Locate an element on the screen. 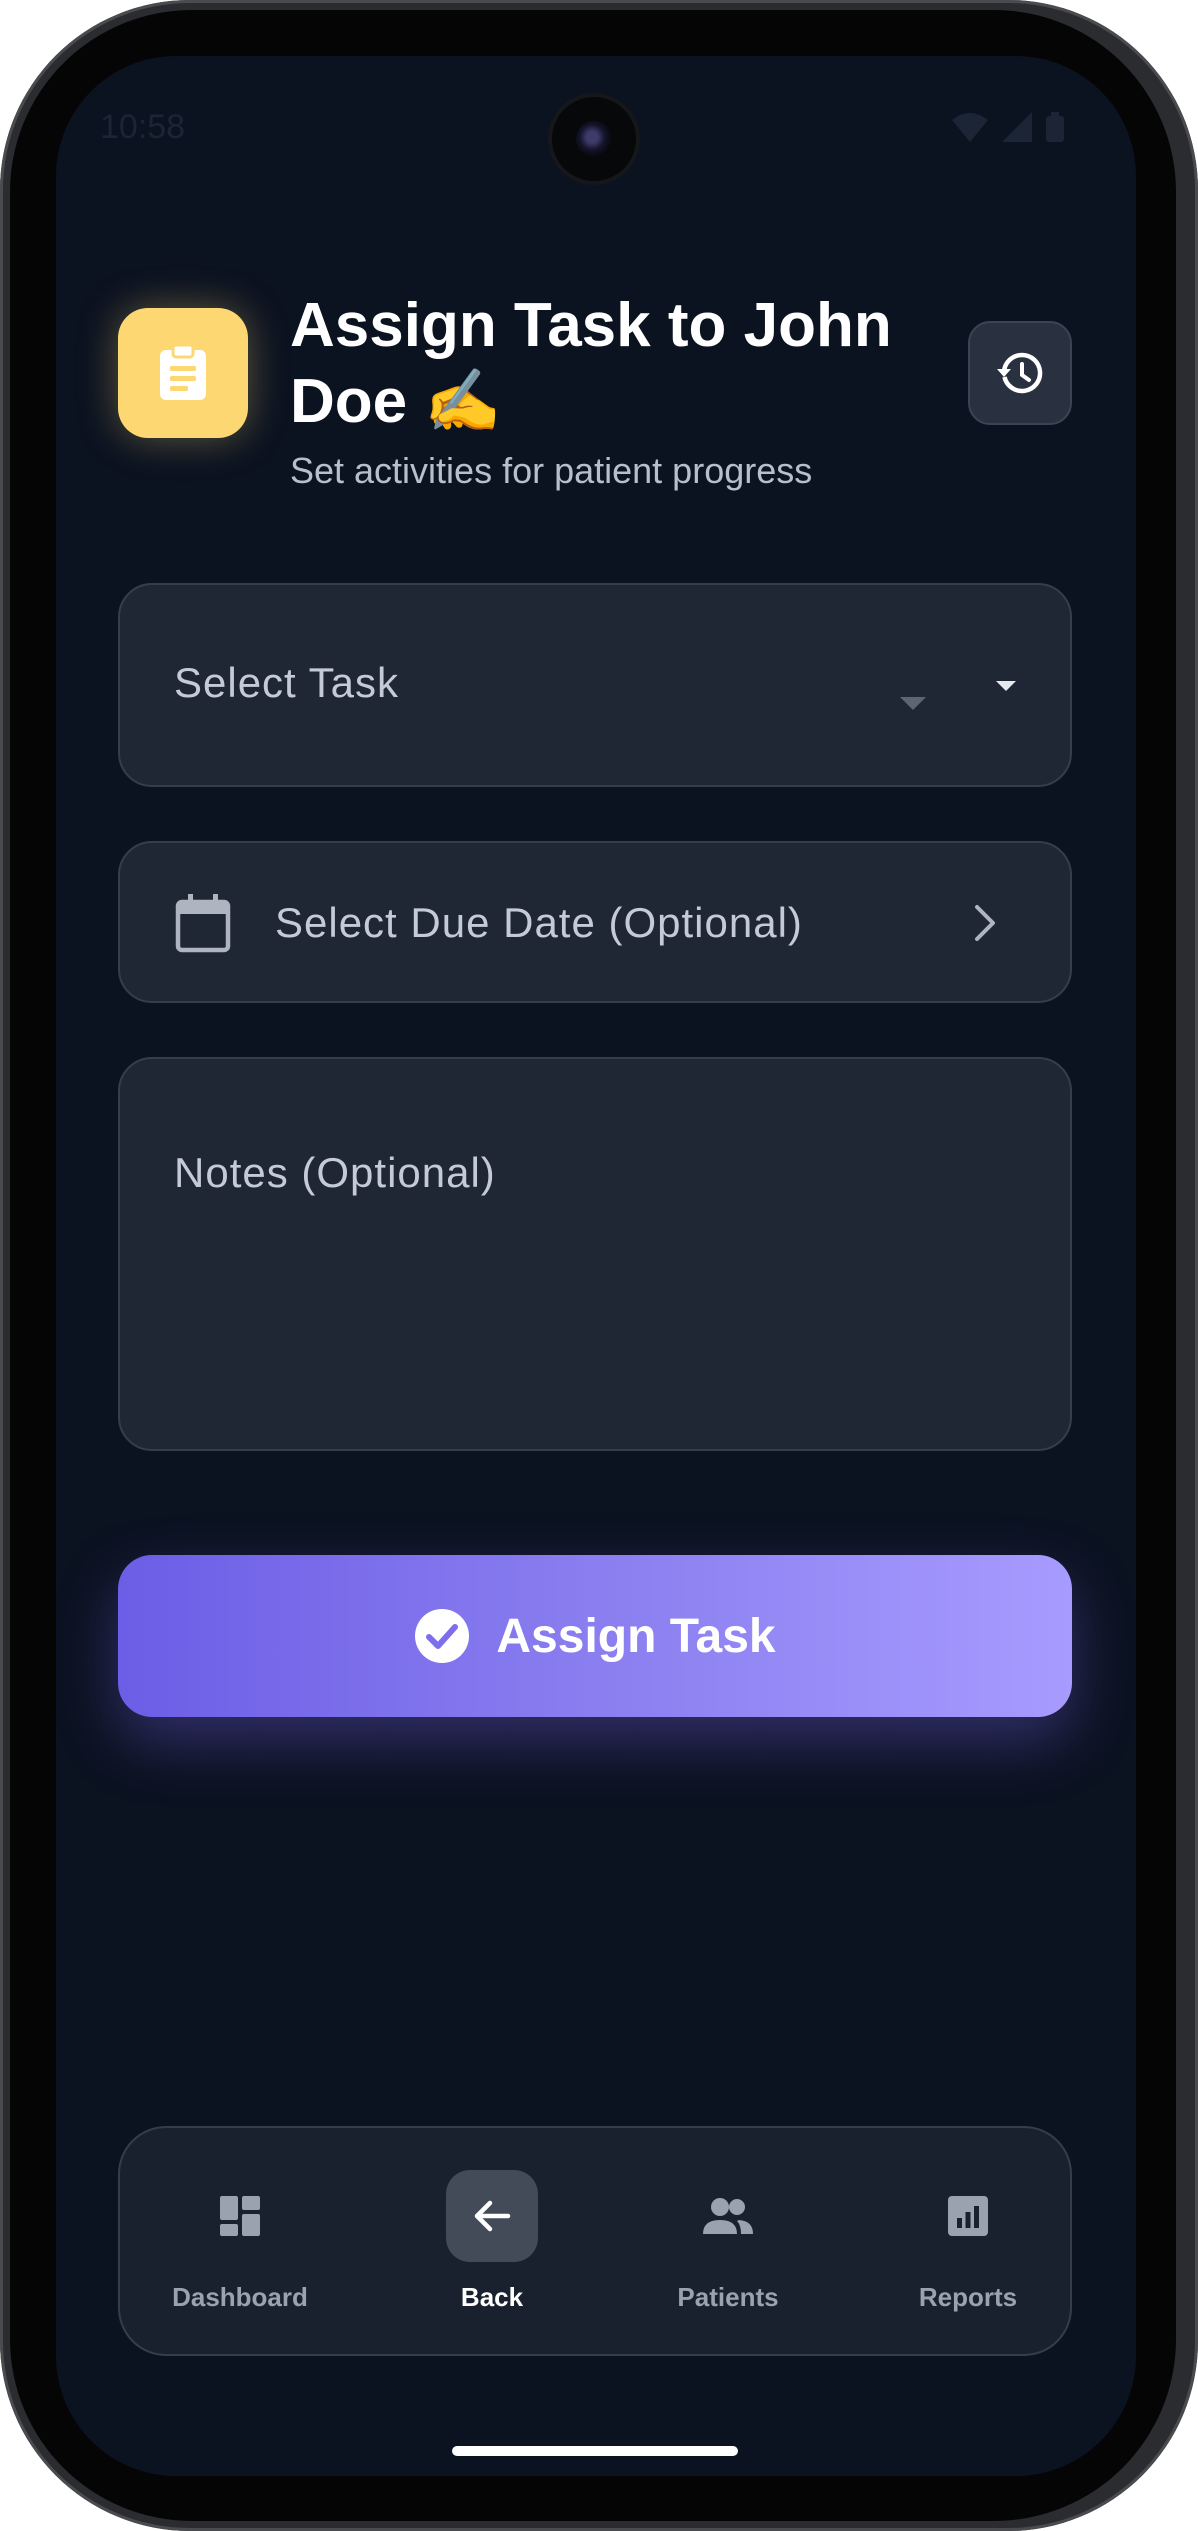  people-icon is located at coordinates (728, 2216).